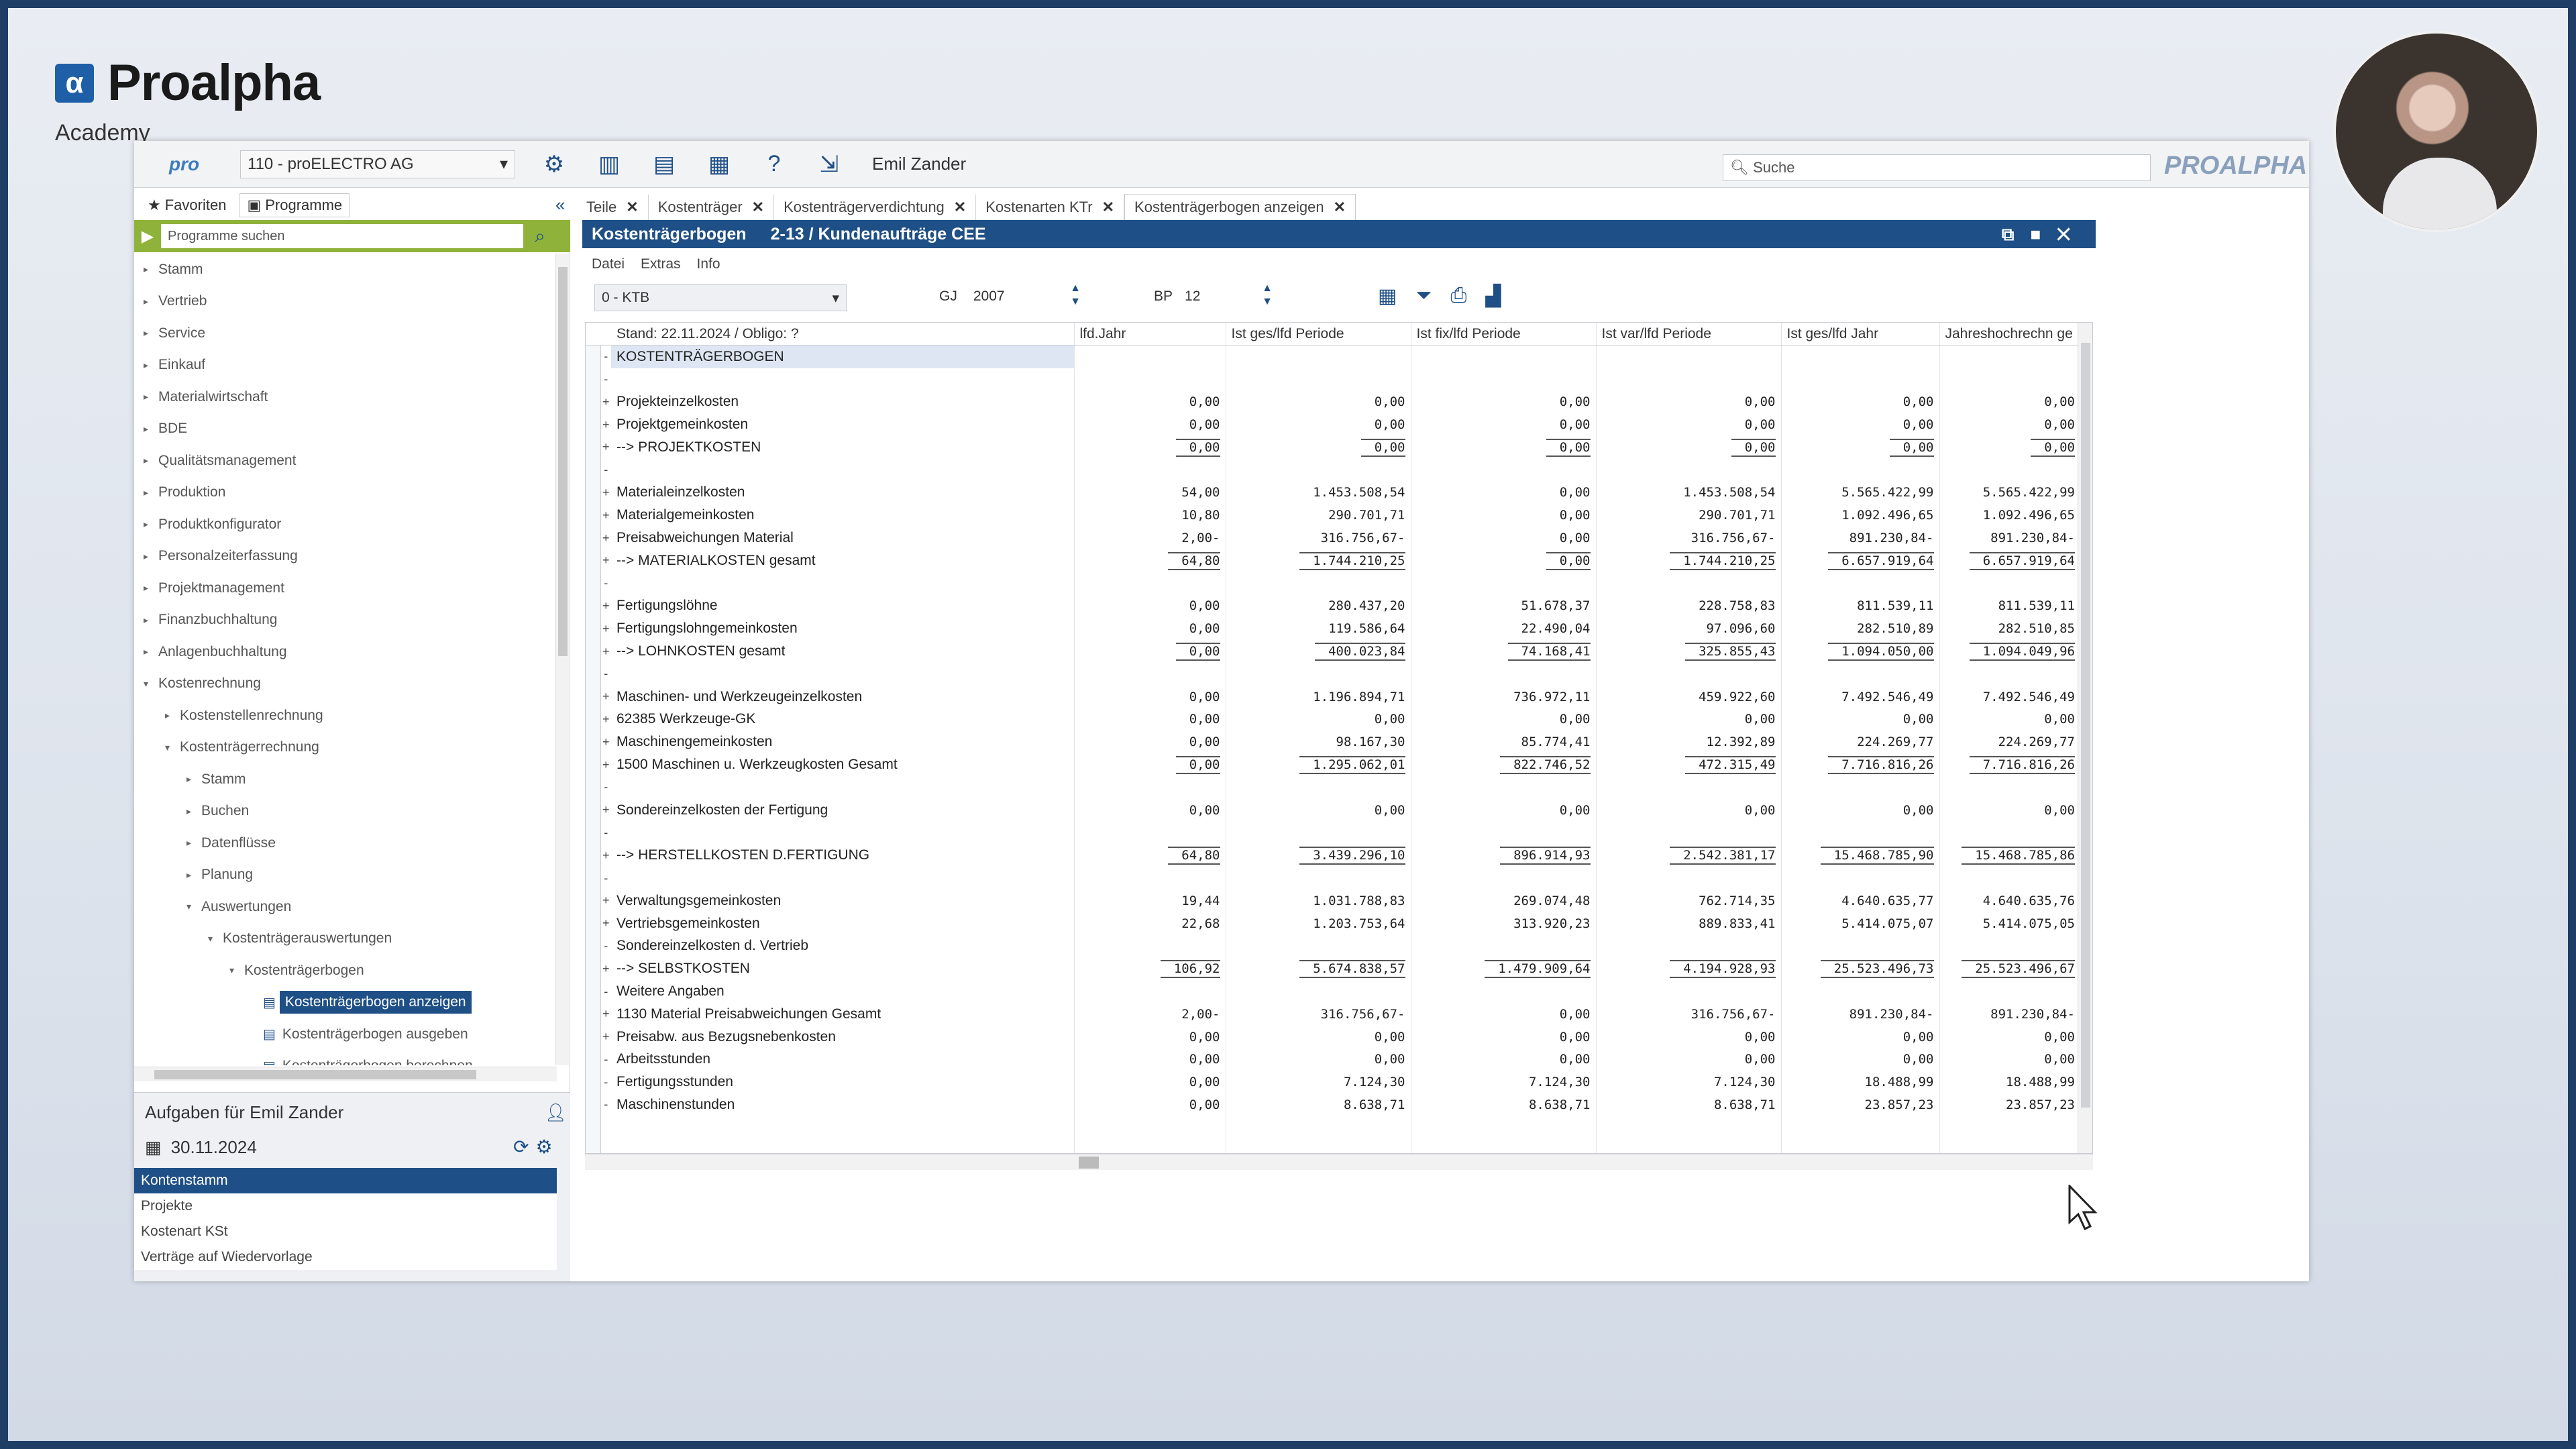 Image resolution: width=2576 pixels, height=1449 pixels. I want to click on table-row, so click(1333, 1145).